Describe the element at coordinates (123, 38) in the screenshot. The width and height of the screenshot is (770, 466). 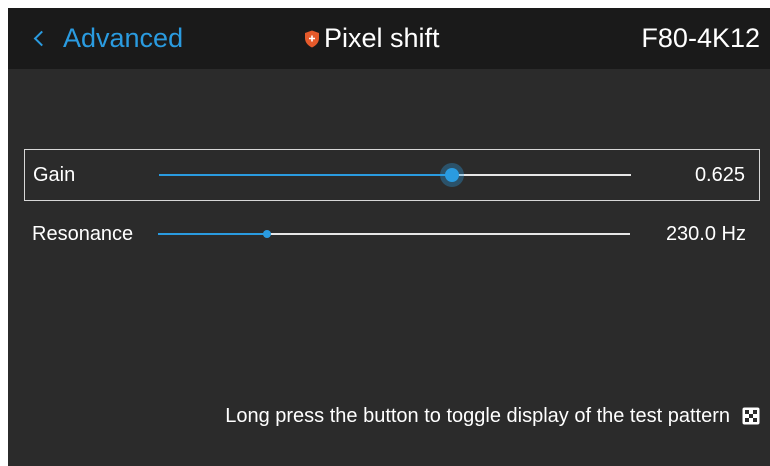
I see `back-label: Advanced` at that location.